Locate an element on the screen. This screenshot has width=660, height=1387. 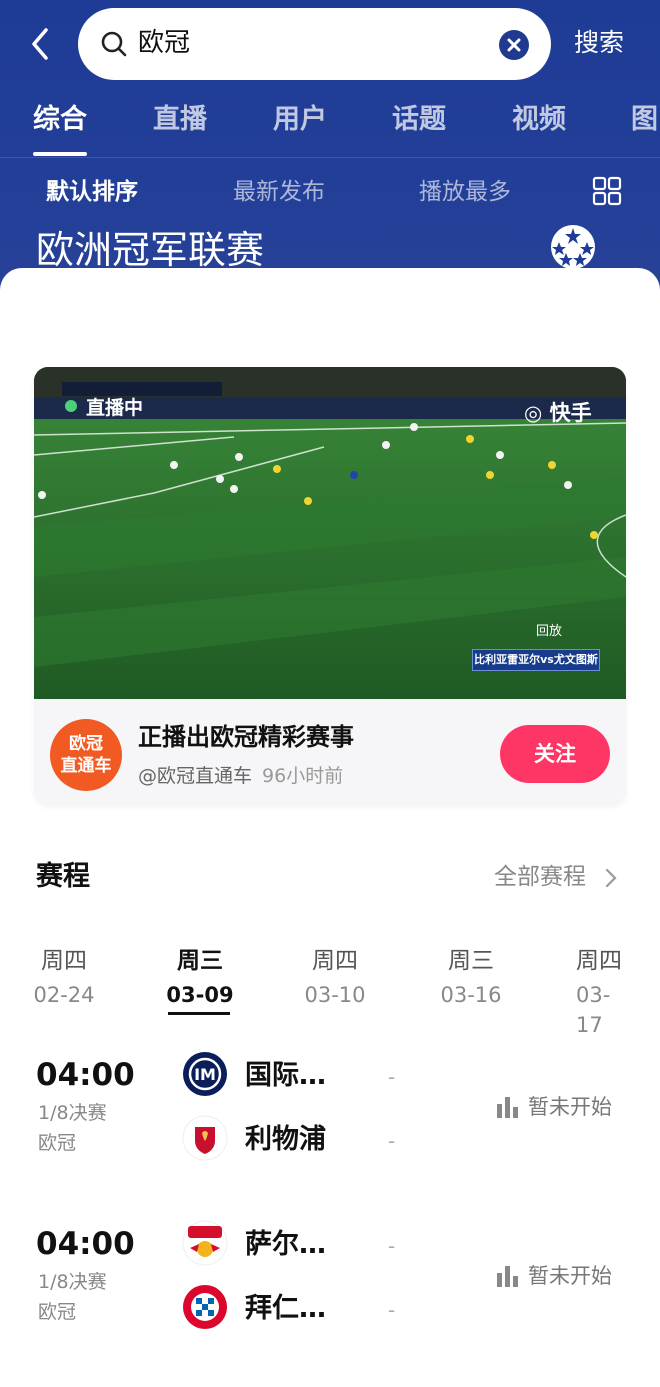
away-team-name: 利物浦 is located at coordinates (285, 1139).